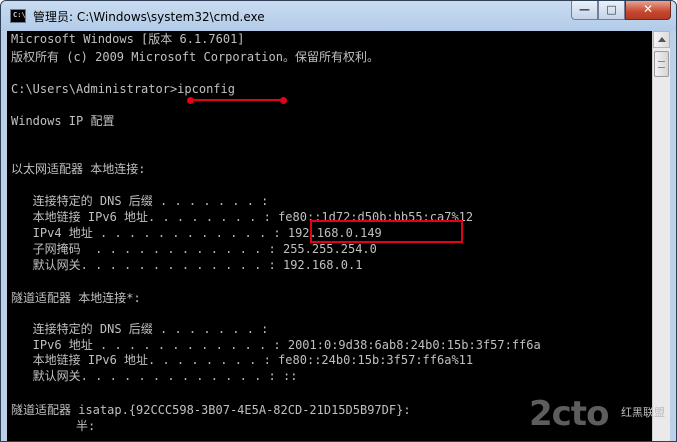 Image resolution: width=677 pixels, height=442 pixels. What do you see at coordinates (283, 100) in the screenshot?
I see `annotation-dot-right` at bounding box center [283, 100].